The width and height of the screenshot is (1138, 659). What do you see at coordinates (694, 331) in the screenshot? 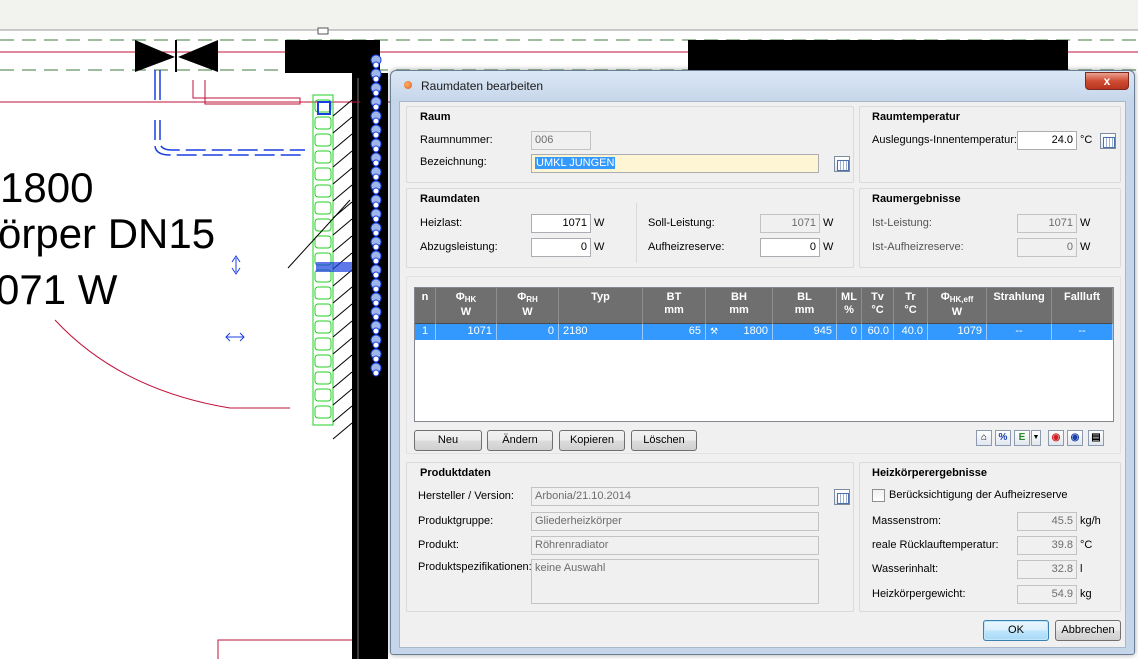
I see `table-cell-value: 65` at bounding box center [694, 331].